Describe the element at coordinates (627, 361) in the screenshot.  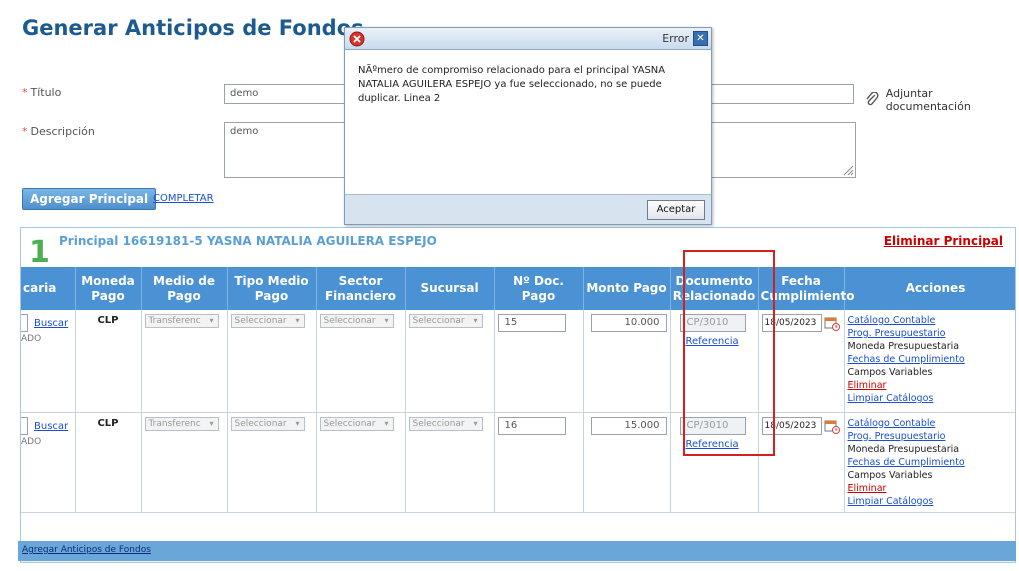
I see `monto-cell: 10.000` at that location.